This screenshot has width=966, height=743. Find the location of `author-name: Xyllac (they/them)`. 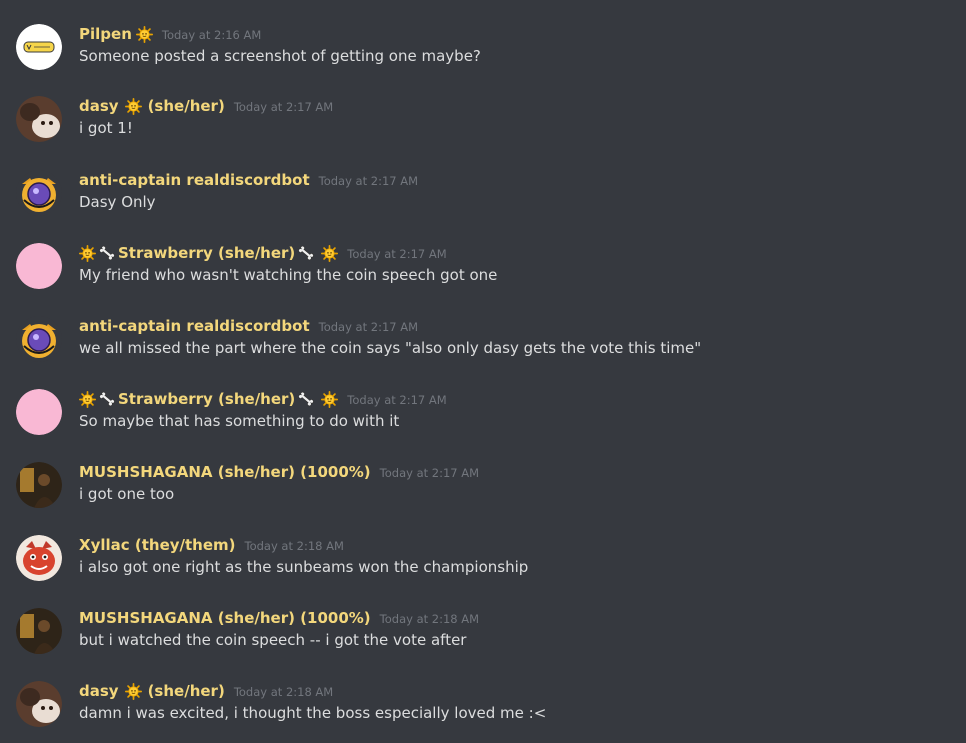

author-name: Xyllac (they/them) is located at coordinates (157, 545).